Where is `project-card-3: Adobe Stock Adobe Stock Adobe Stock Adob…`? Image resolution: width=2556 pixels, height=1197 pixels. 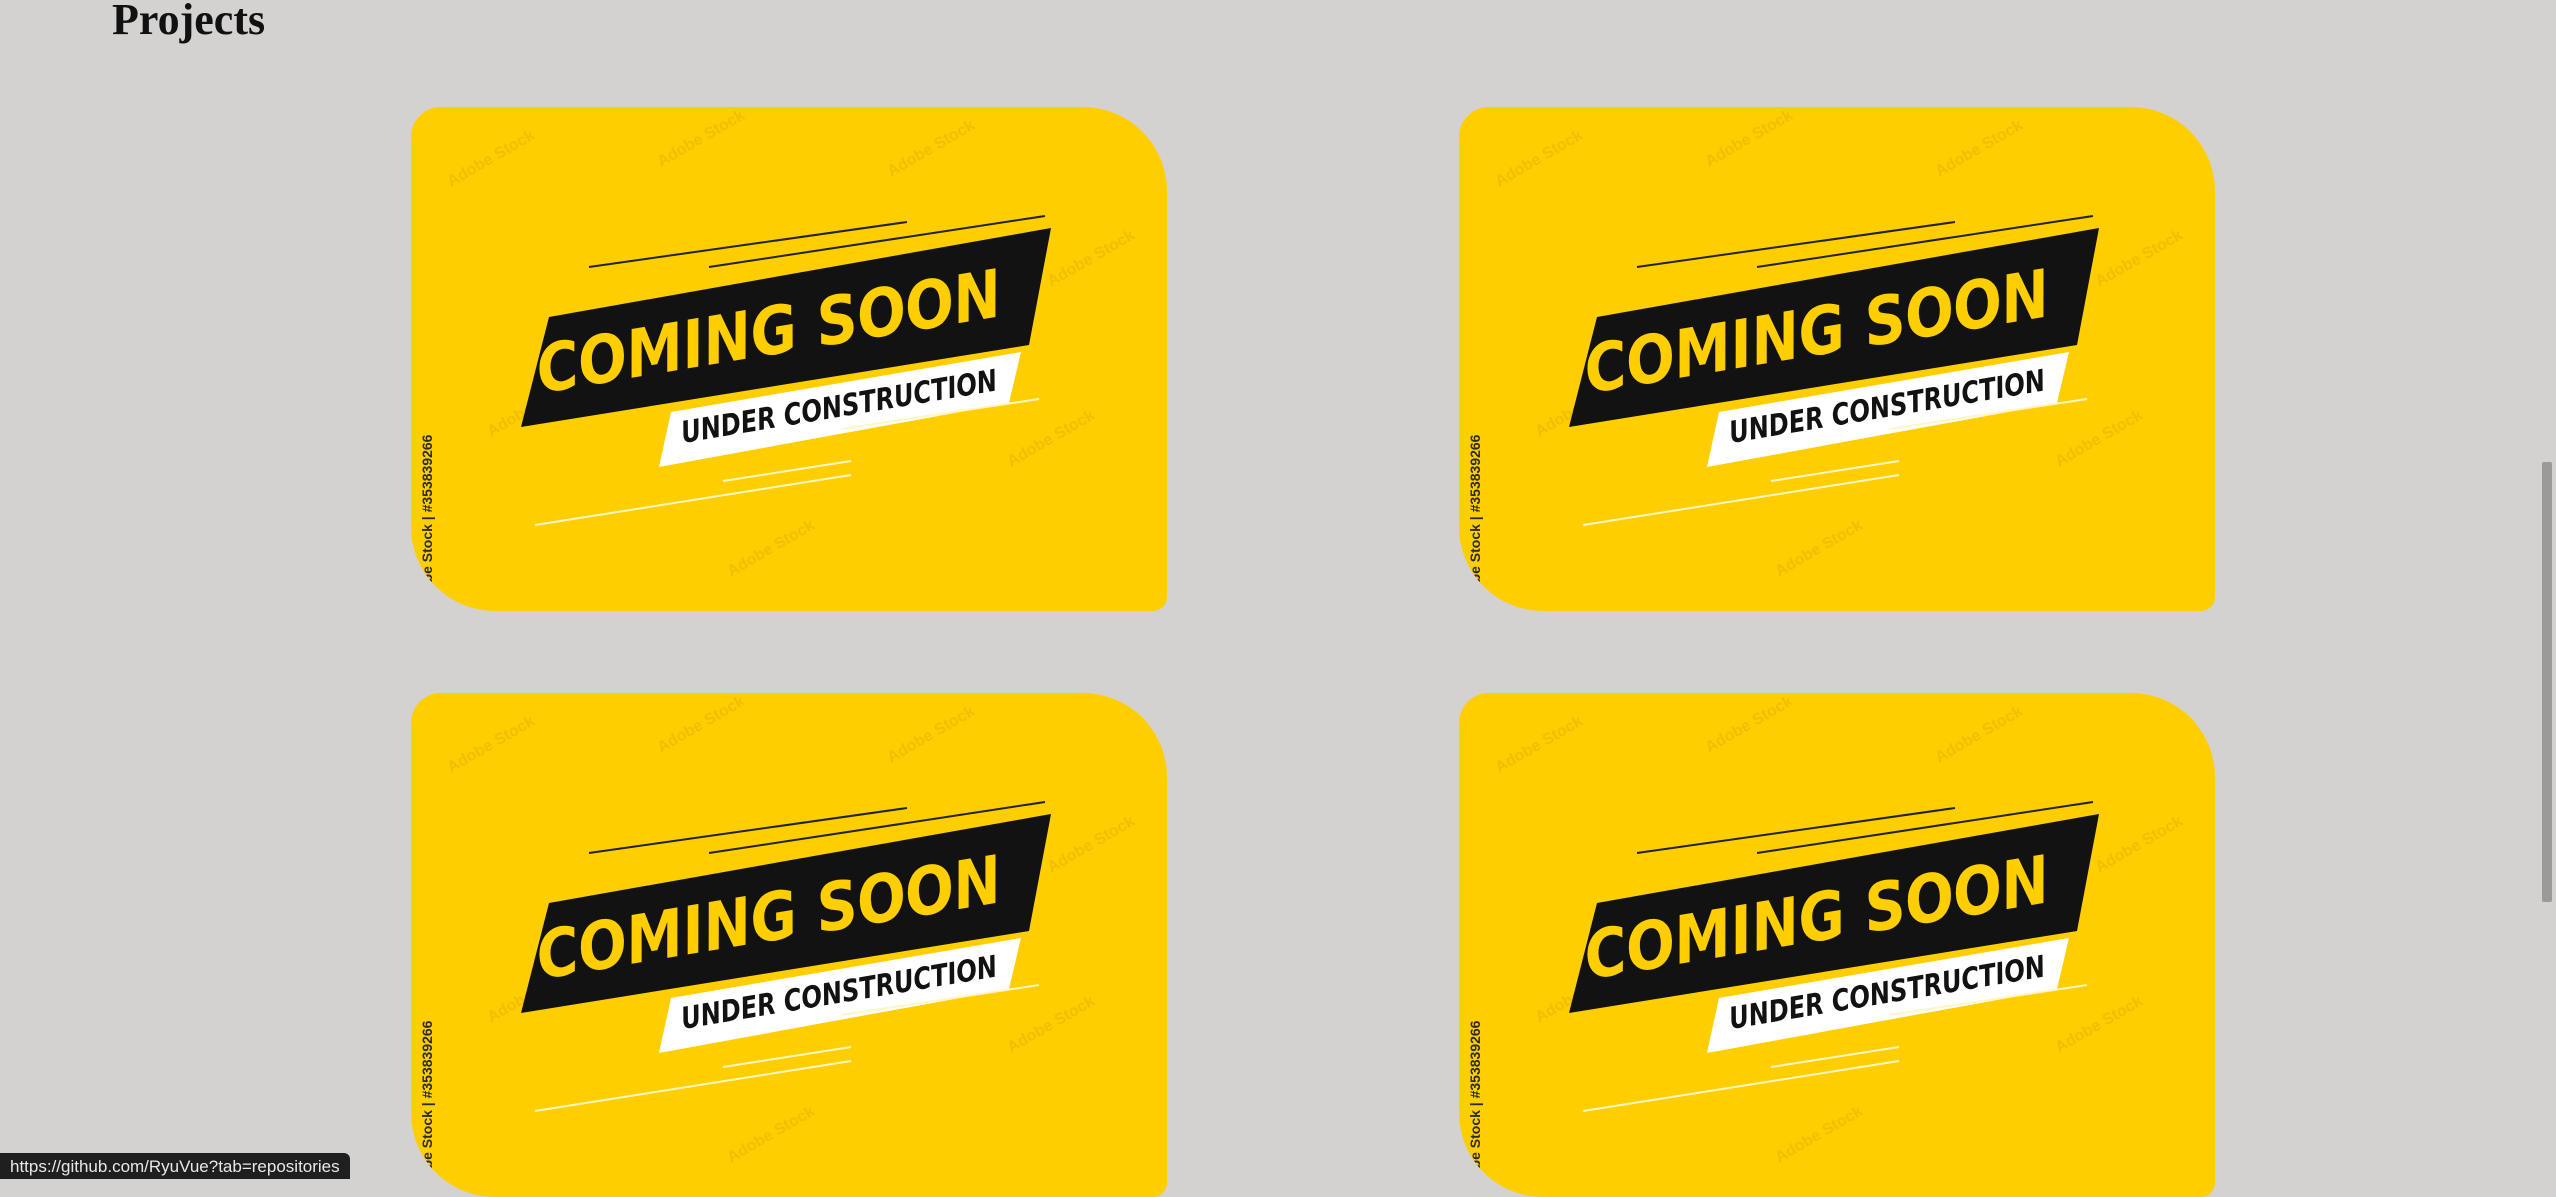 project-card-3: Adobe Stock Adobe Stock Adobe Stock Adob… is located at coordinates (789, 945).